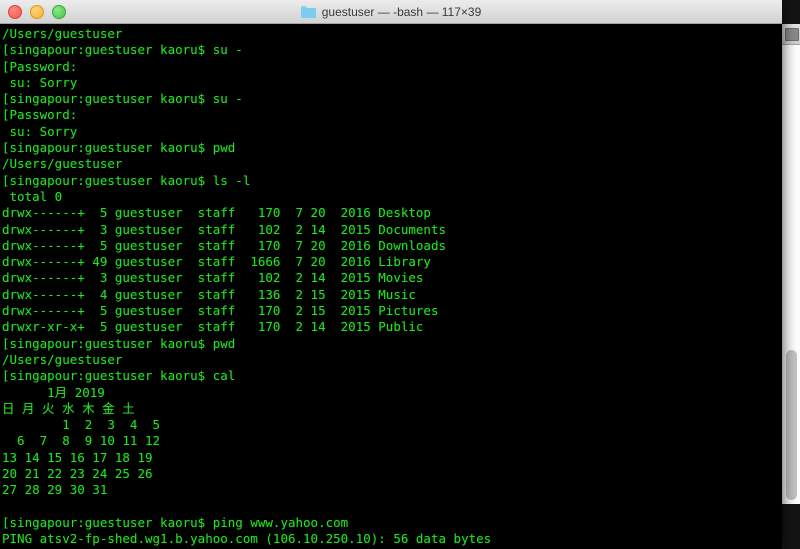 Image resolution: width=800 pixels, height=549 pixels. I want to click on minimize-button, so click(37, 11).